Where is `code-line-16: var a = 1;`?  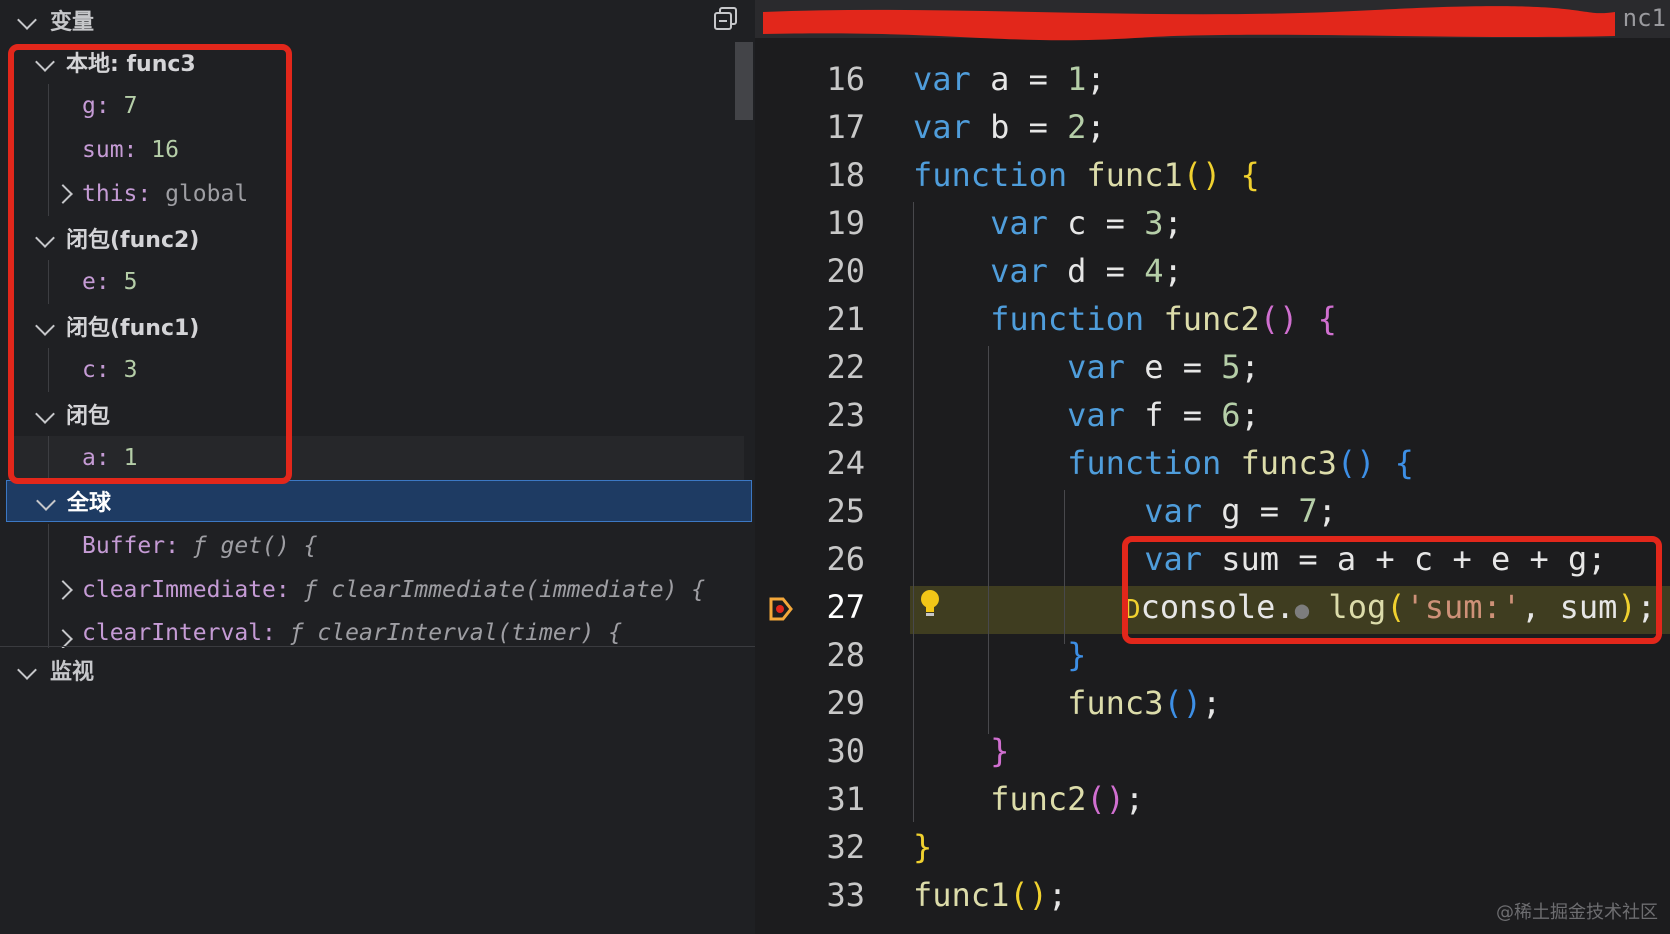 code-line-16: var a = 1; is located at coordinates (1009, 79).